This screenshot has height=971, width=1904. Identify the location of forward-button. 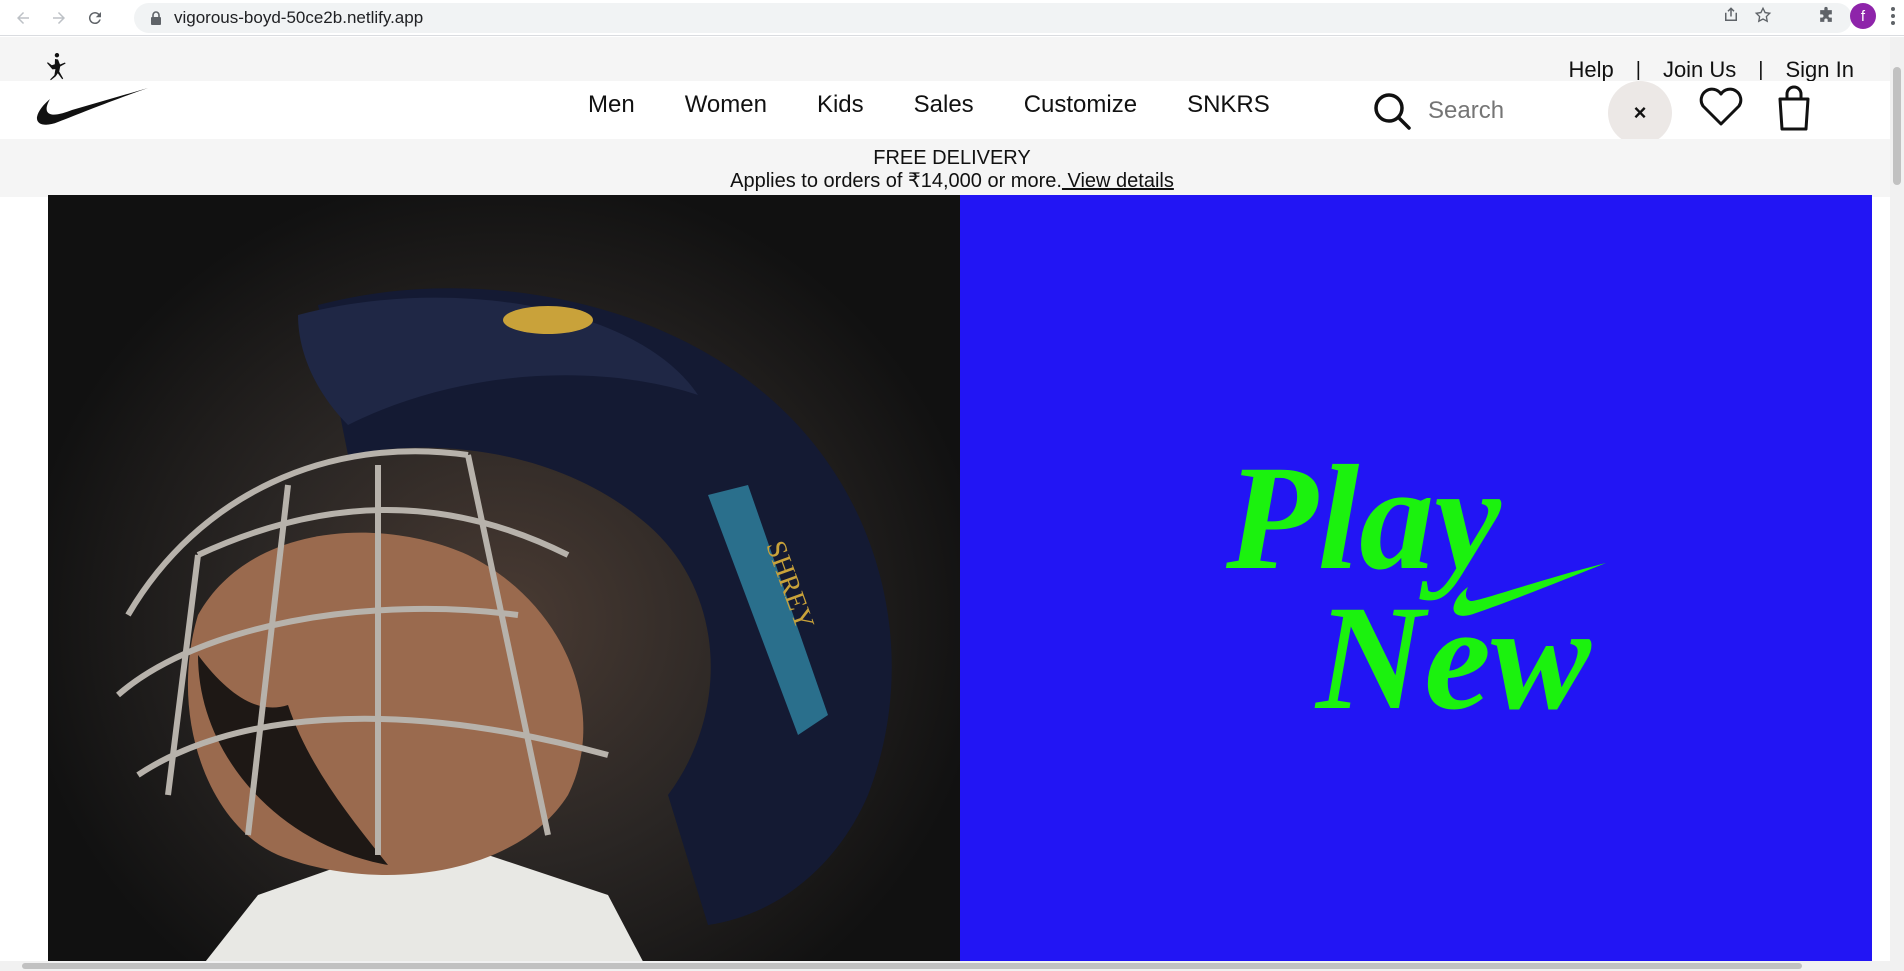
(59, 18).